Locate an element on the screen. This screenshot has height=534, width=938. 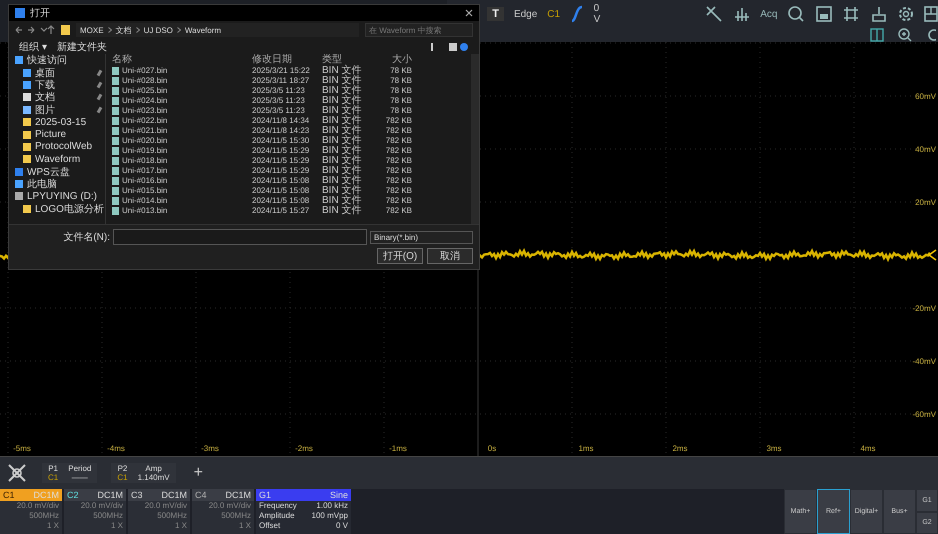
layout-icon is located at coordinates (931, 14).